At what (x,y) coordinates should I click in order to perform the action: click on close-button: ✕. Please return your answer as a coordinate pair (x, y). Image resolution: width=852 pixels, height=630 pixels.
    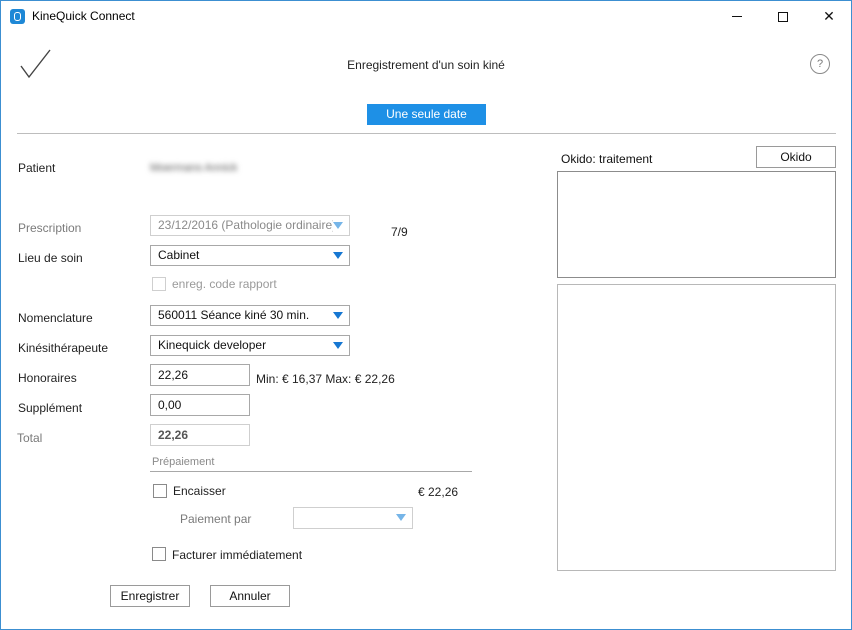
    Looking at the image, I should click on (829, 16).